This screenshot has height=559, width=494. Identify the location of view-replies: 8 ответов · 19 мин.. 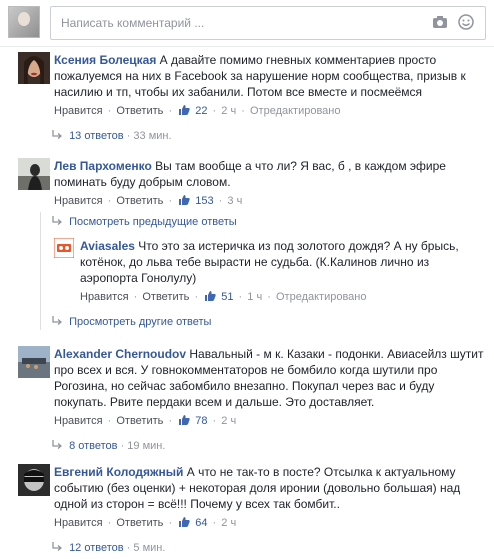
(108, 446).